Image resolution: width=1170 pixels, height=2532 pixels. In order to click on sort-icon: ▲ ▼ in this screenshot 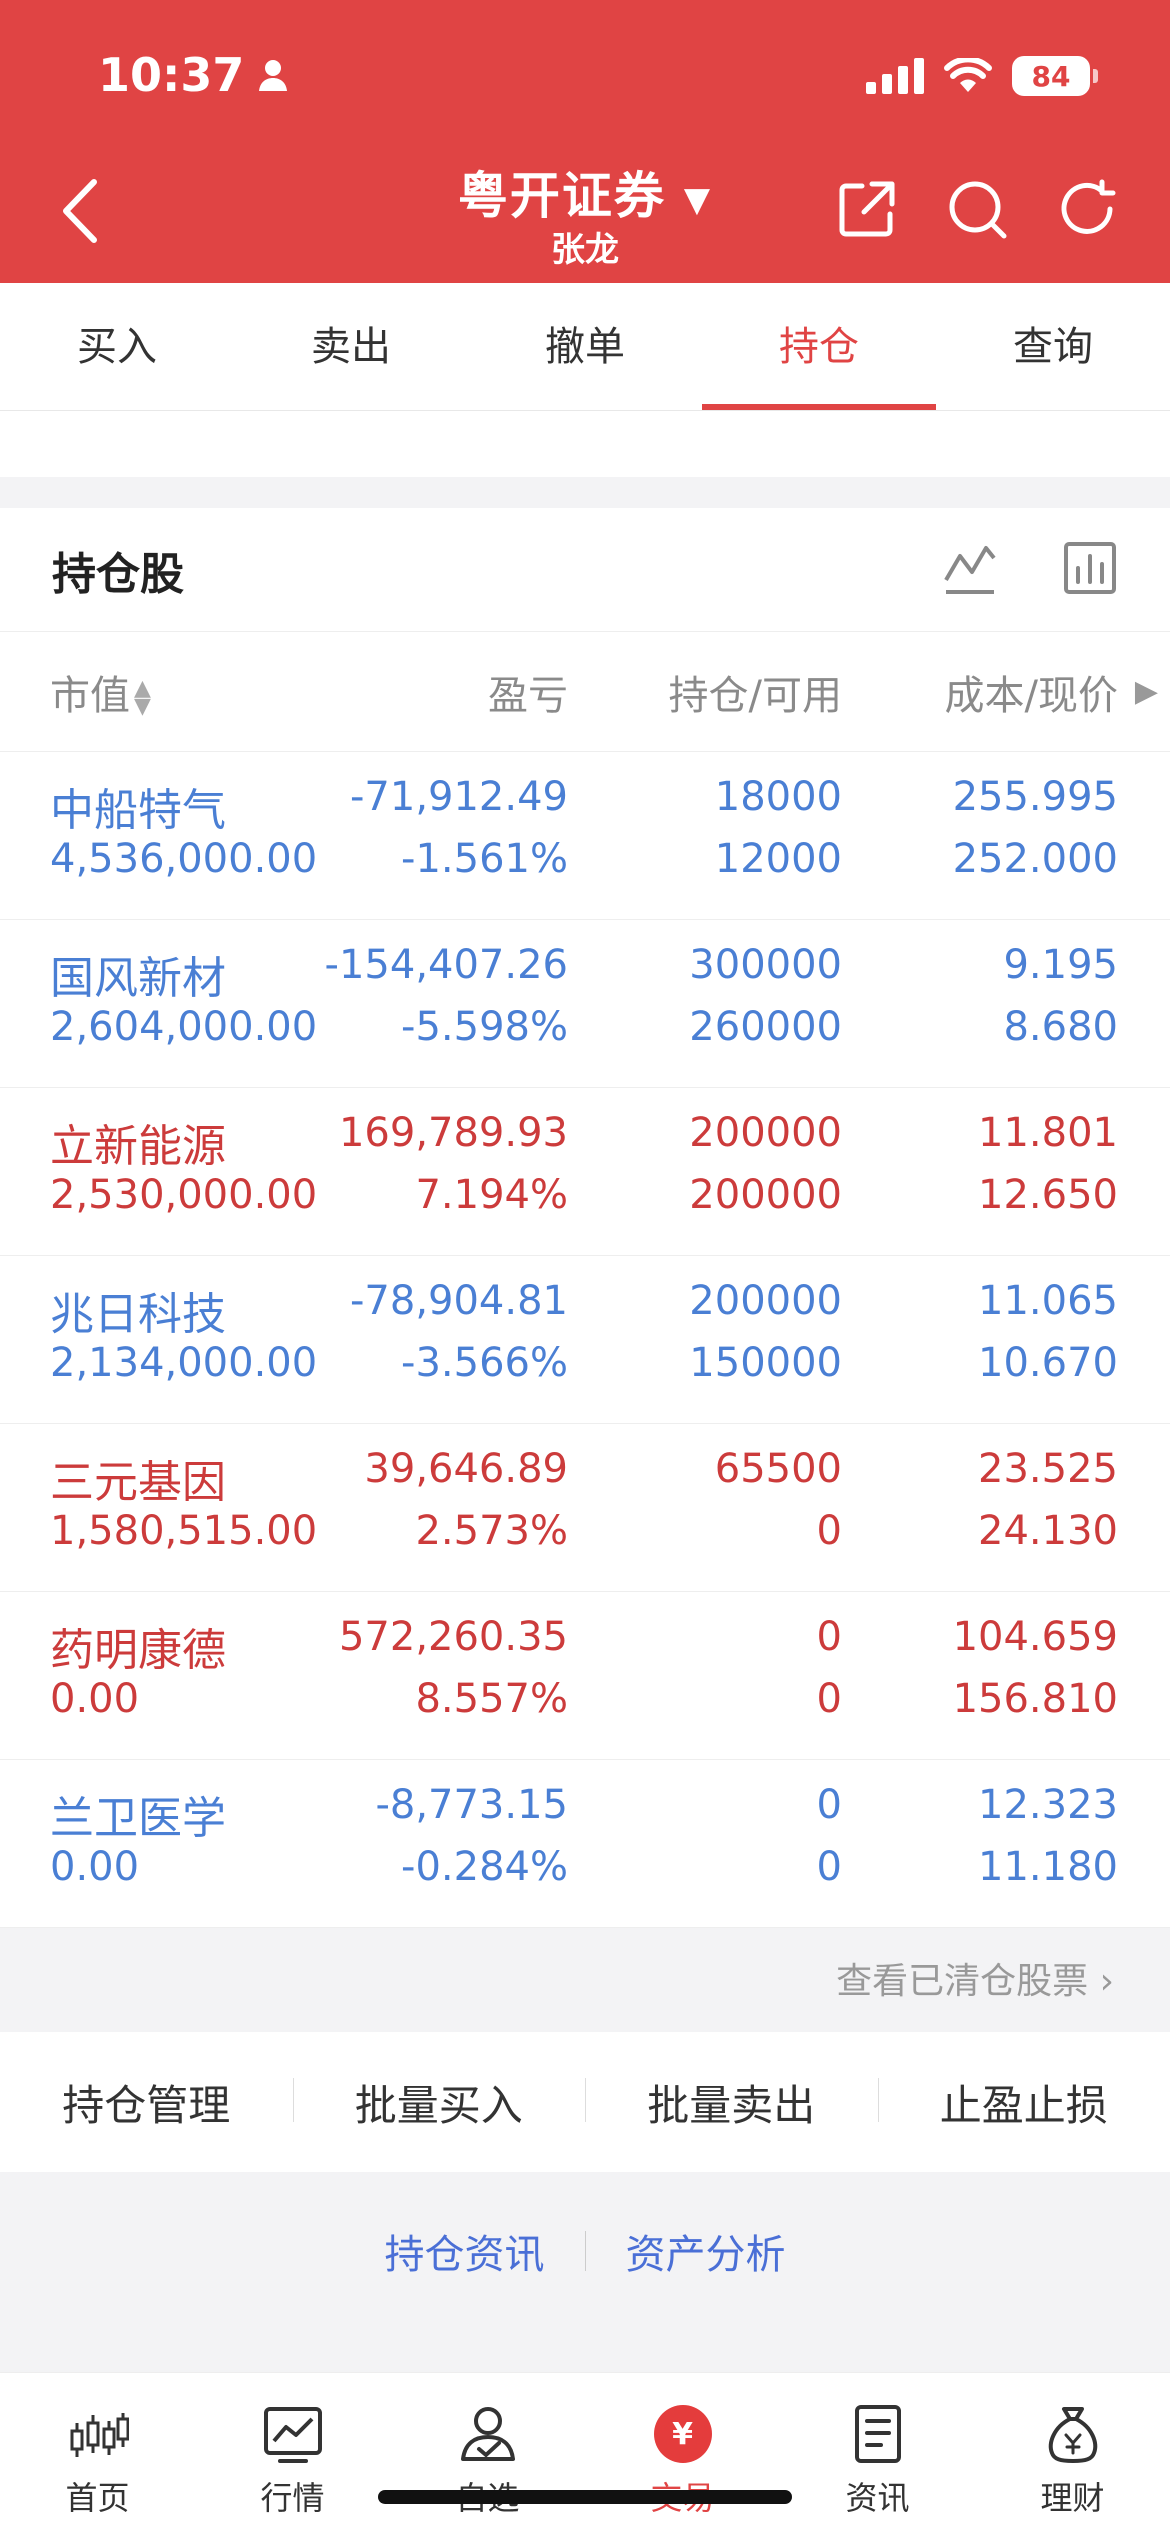, I will do `click(142, 697)`.